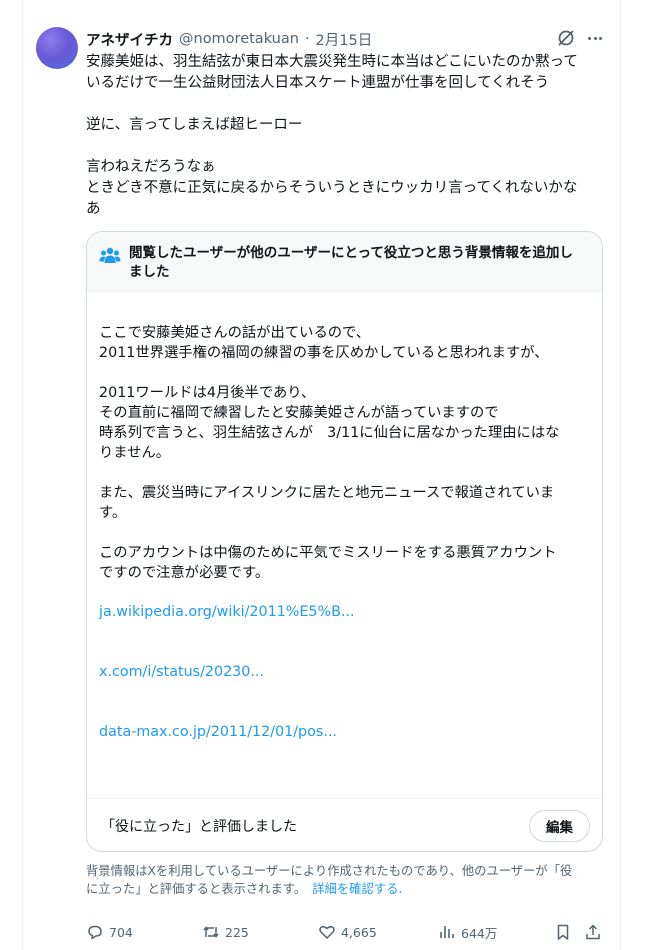 The height and width of the screenshot is (950, 650). I want to click on repost-icon, so click(211, 932).